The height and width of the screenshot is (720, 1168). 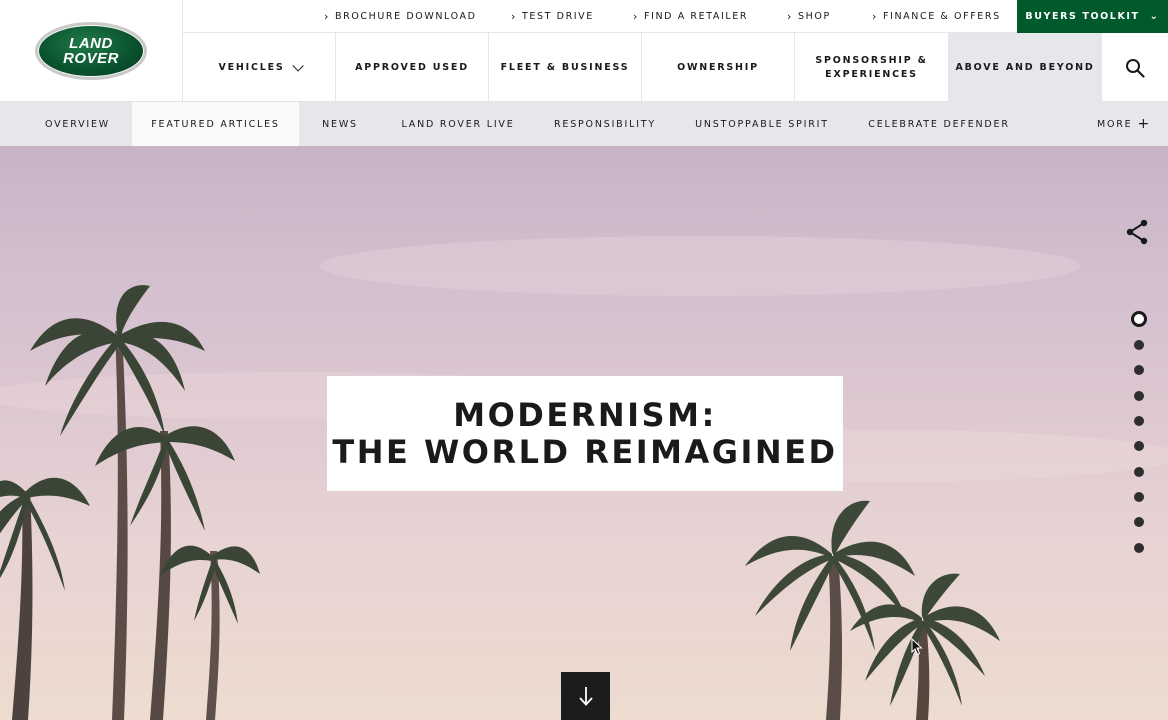 I want to click on utility-link-label: TEST DRIVE, so click(x=558, y=16).